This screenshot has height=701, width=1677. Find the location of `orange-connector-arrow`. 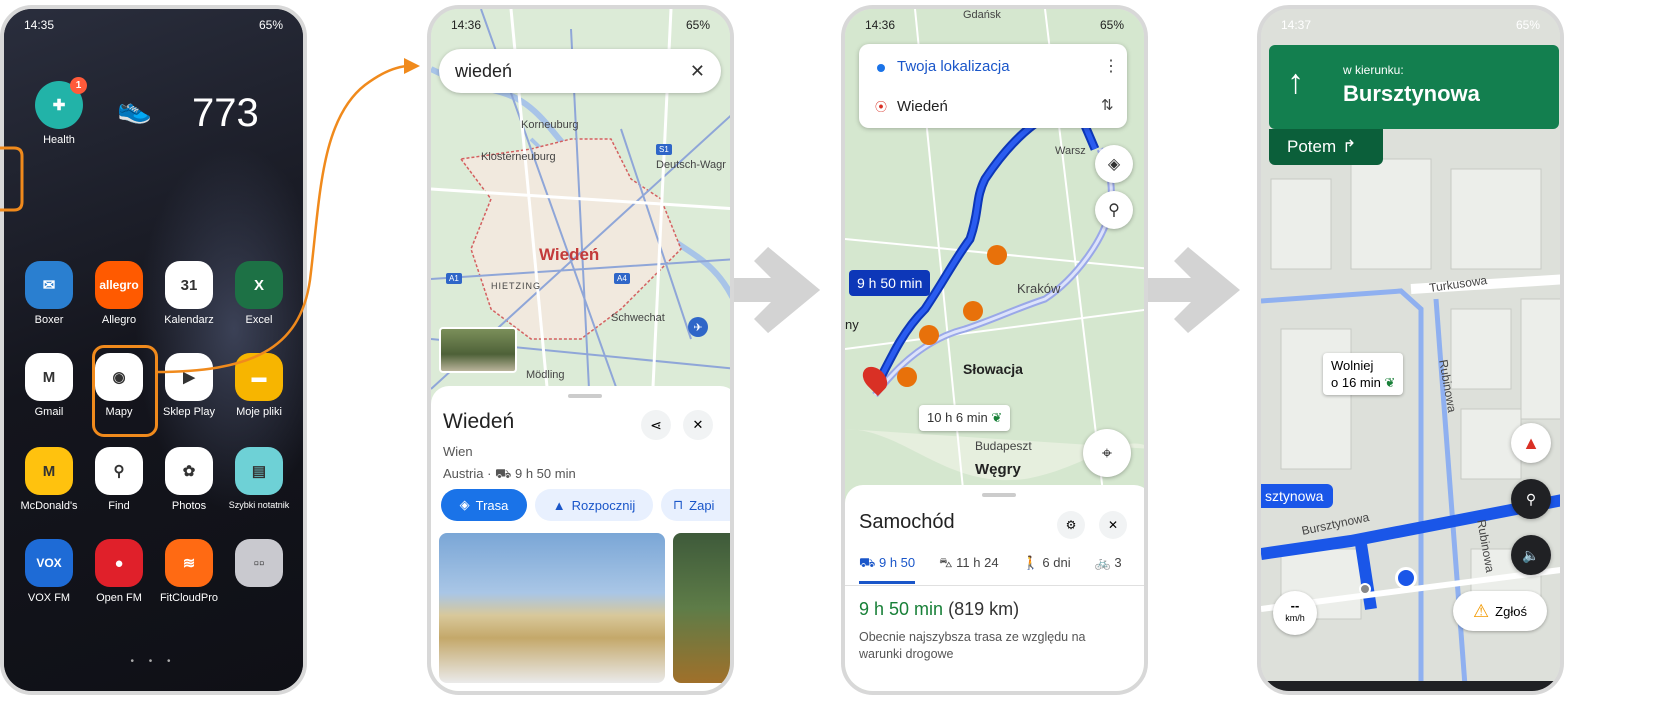

orange-connector-arrow is located at coordinates (210, 216).